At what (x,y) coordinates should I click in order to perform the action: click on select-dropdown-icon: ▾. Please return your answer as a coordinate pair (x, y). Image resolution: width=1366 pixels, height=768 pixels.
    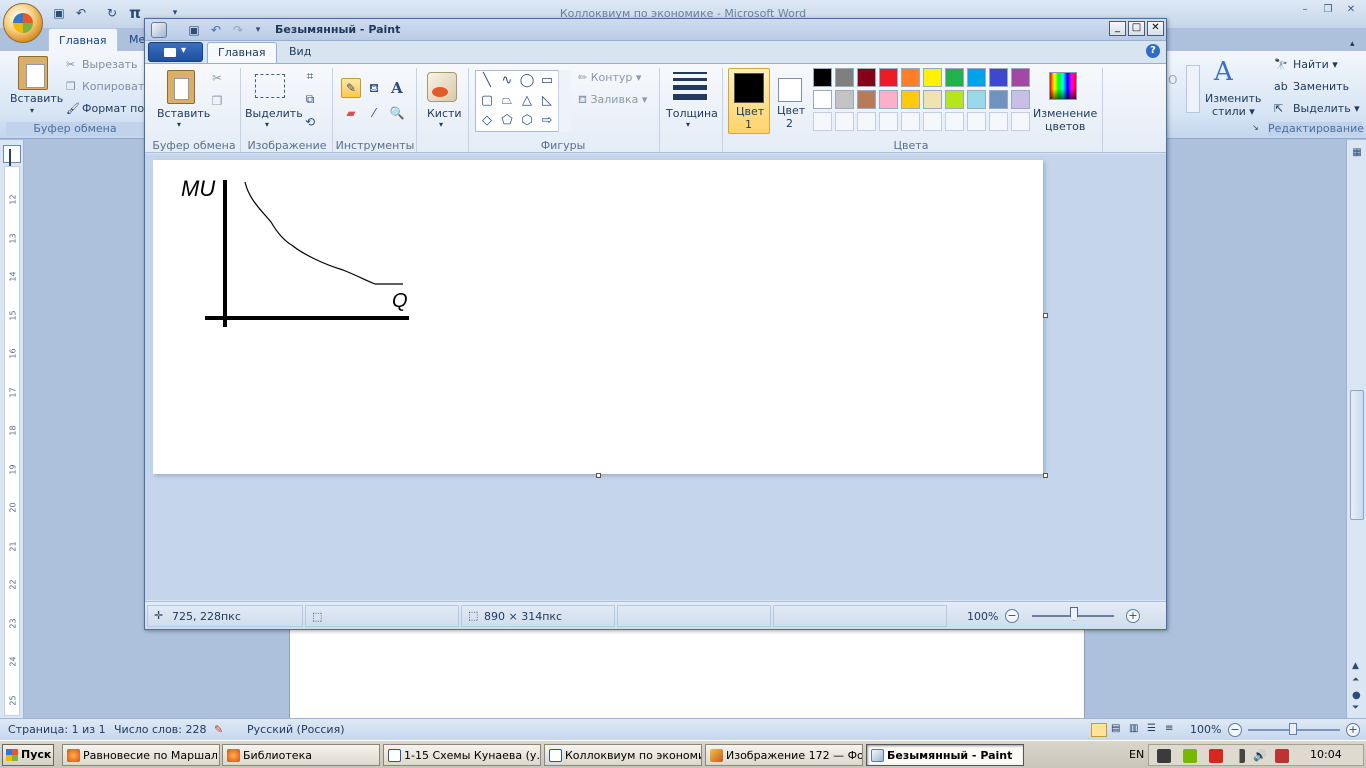
    Looking at the image, I should click on (267, 124).